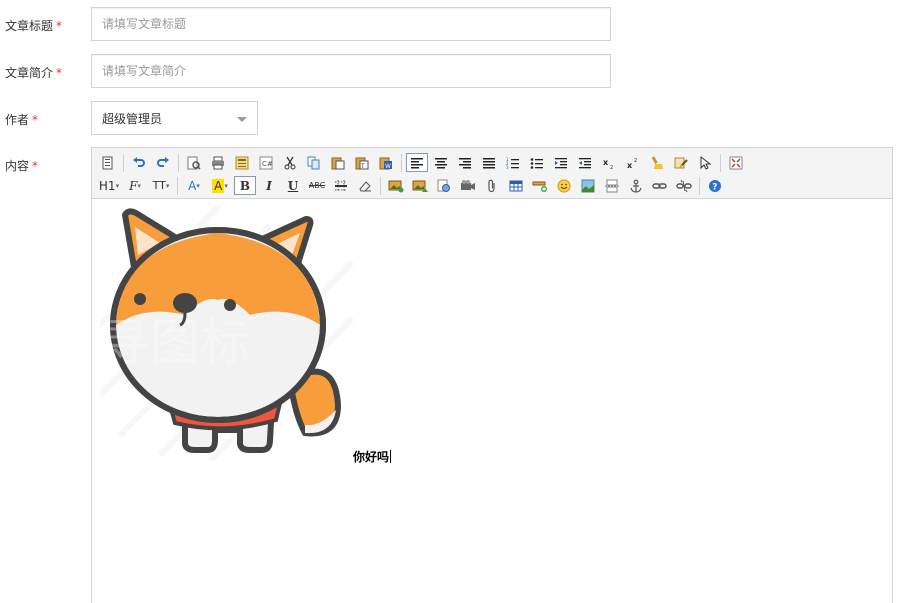 Image resolution: width=907 pixels, height=603 pixels. What do you see at coordinates (139, 163) in the screenshot?
I see `undo-icon` at bounding box center [139, 163].